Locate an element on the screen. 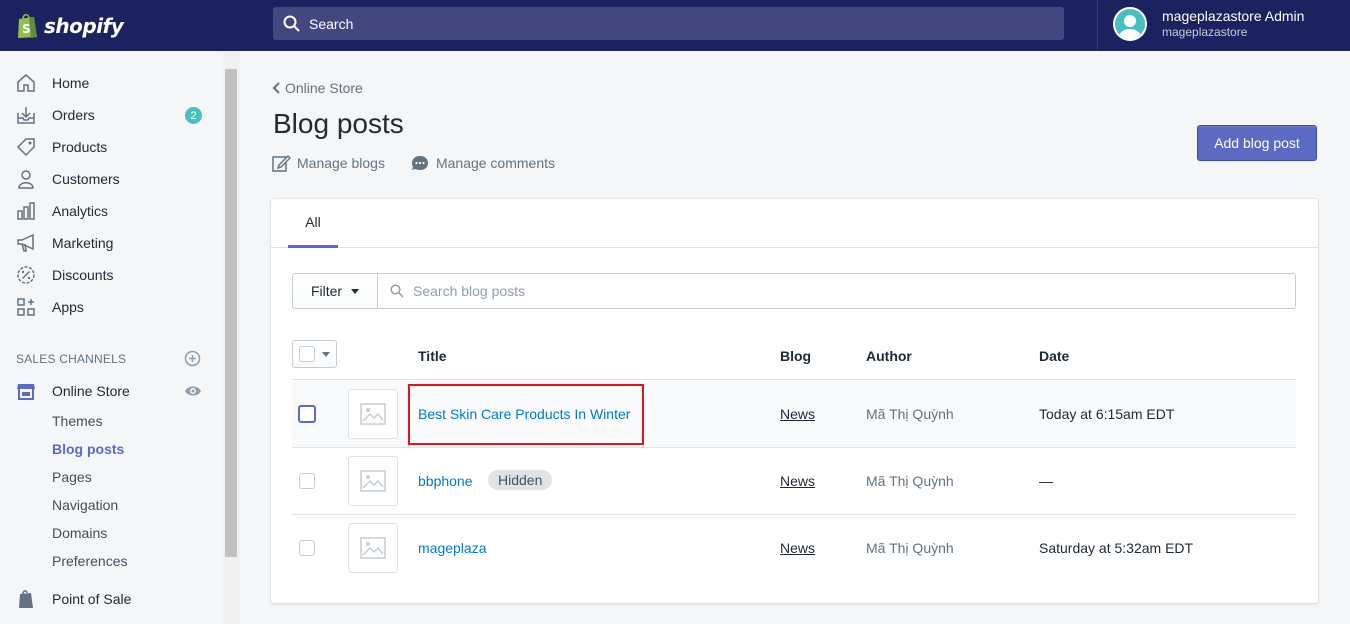 The width and height of the screenshot is (1350, 624). sidebar-subitem-domains: Domains is located at coordinates (79, 533).